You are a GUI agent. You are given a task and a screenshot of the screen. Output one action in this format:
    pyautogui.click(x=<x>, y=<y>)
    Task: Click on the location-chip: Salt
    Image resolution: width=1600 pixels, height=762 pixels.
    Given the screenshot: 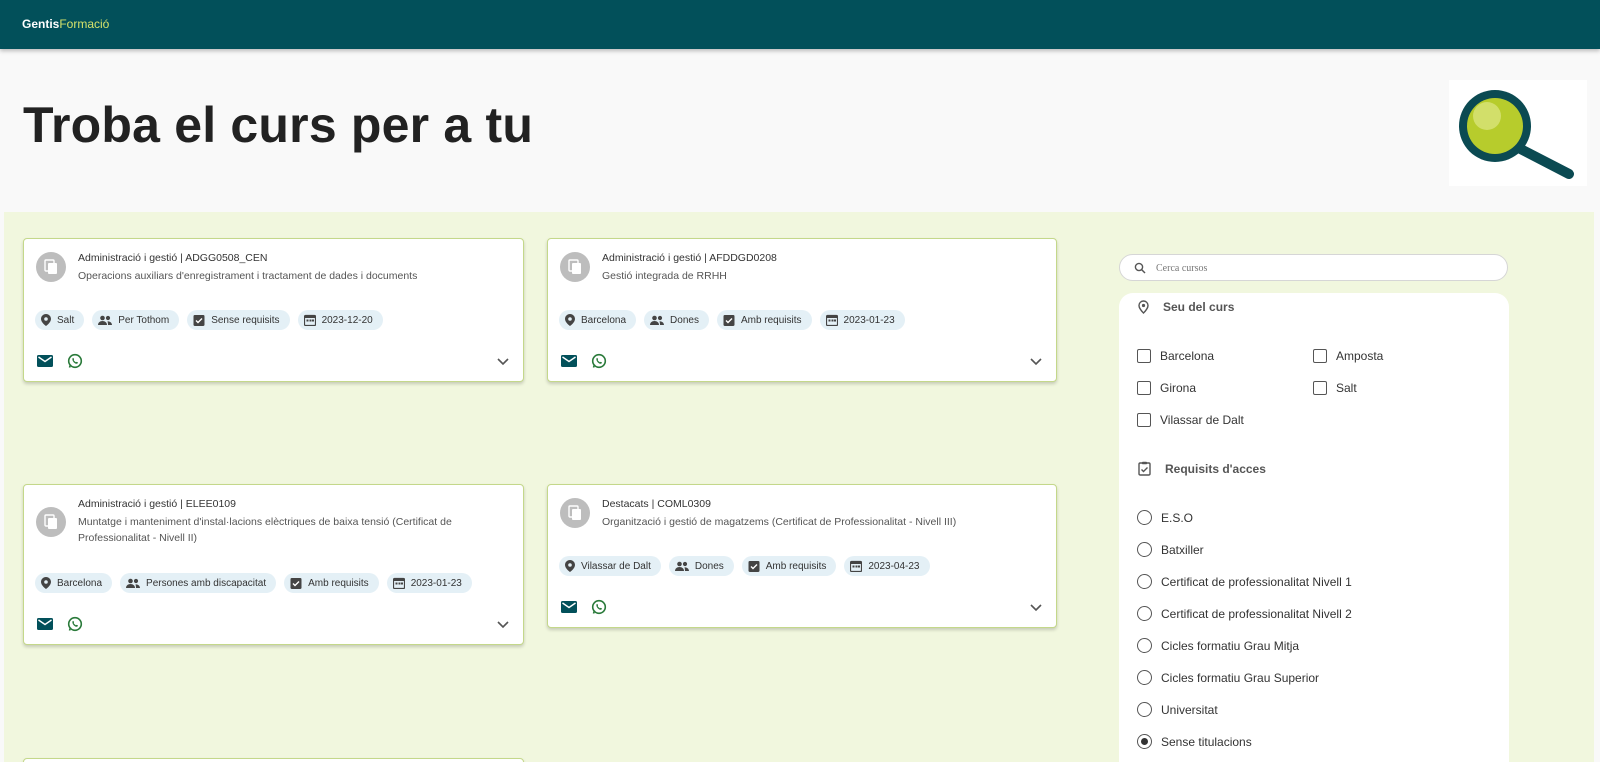 What is the action you would take?
    pyautogui.click(x=60, y=320)
    